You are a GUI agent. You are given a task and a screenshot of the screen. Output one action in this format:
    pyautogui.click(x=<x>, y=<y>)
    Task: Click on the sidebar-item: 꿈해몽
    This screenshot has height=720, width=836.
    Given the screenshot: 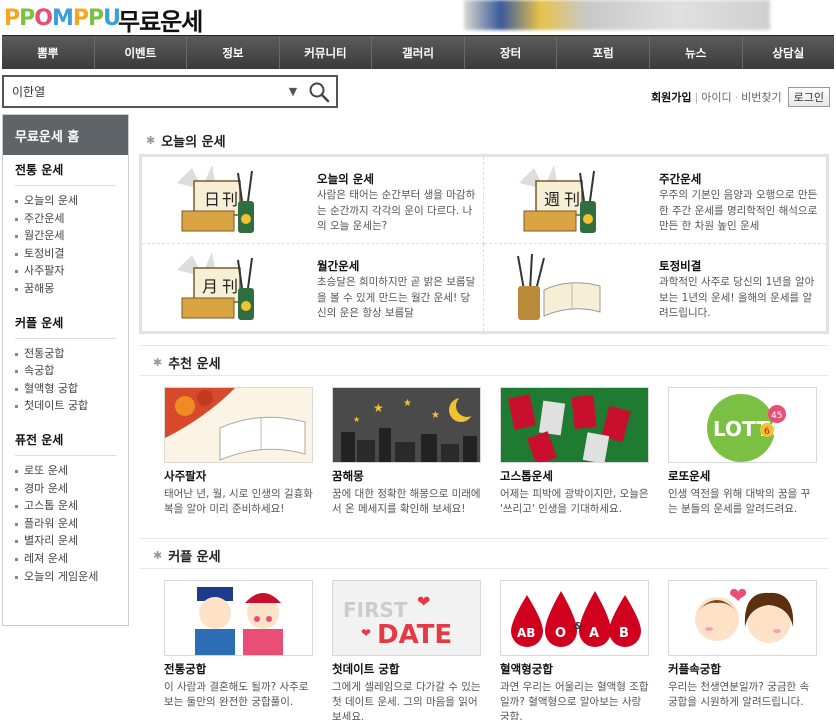 What is the action you would take?
    pyautogui.click(x=65, y=289)
    